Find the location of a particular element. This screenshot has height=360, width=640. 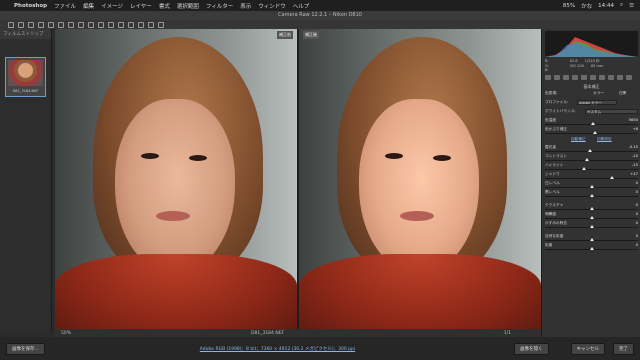

section-title: 基本補正 is located at coordinates (591, 86).